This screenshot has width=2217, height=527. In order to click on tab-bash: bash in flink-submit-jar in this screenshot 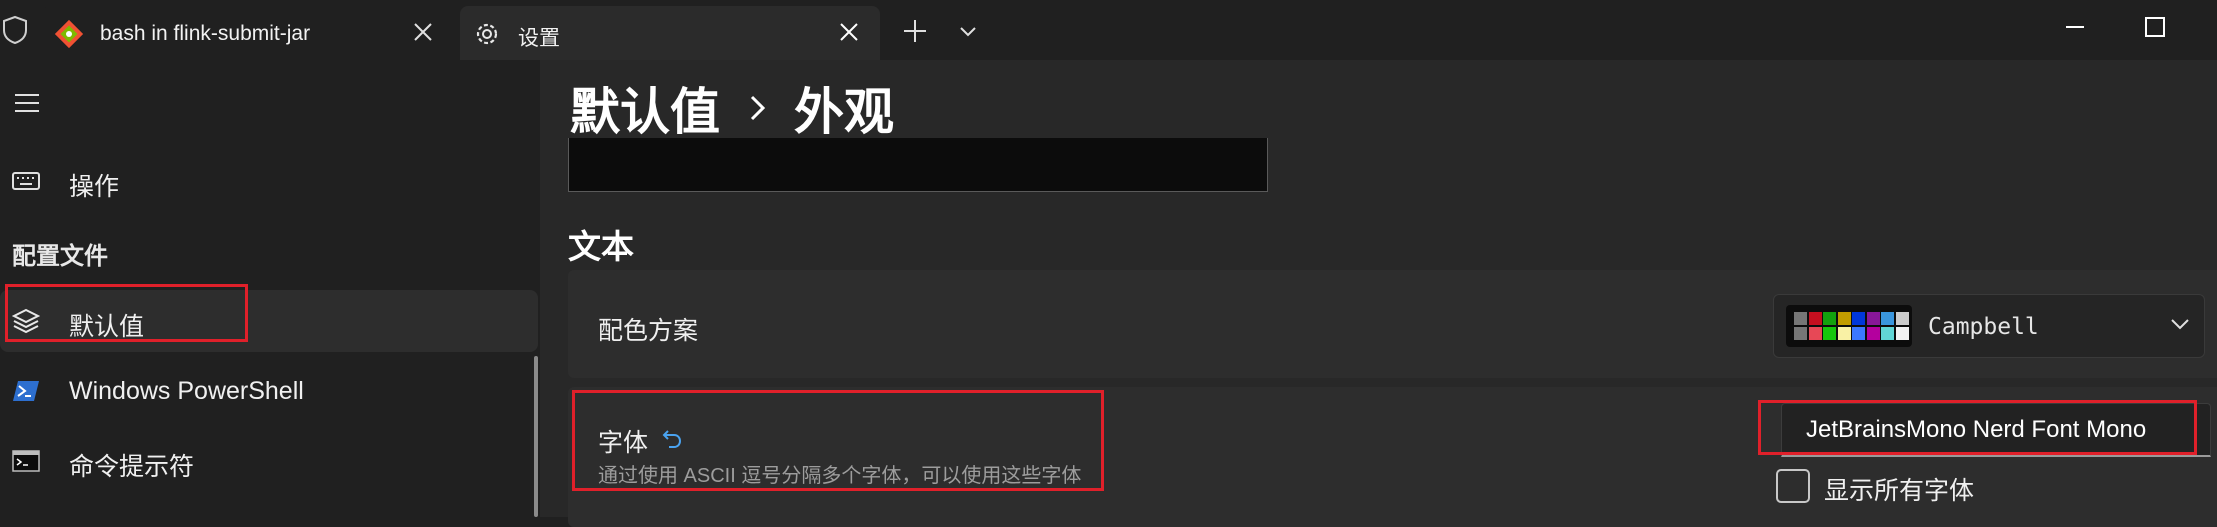, I will do `click(248, 33)`.